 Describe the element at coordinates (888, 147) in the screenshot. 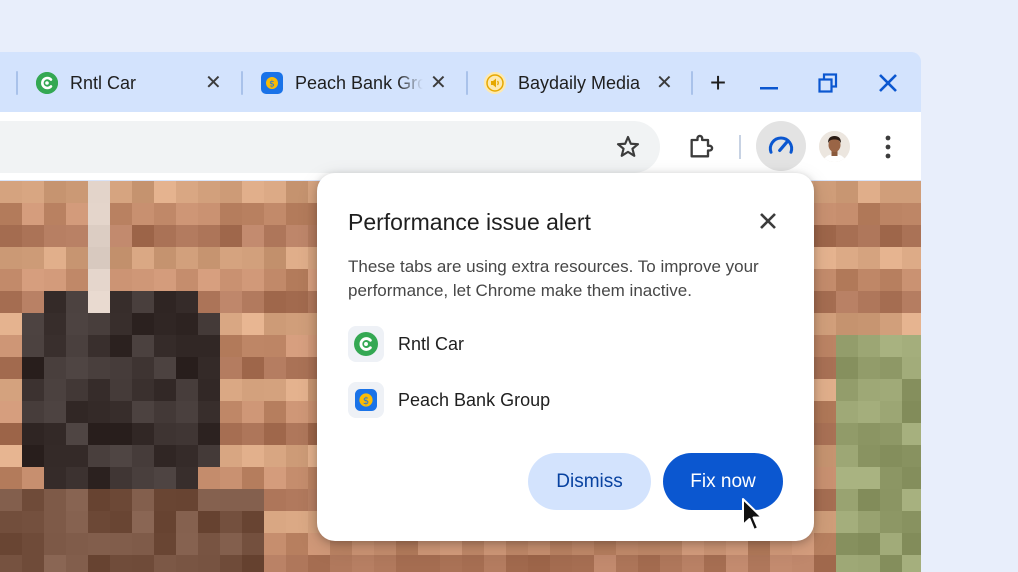

I see `more-vert-icon` at that location.